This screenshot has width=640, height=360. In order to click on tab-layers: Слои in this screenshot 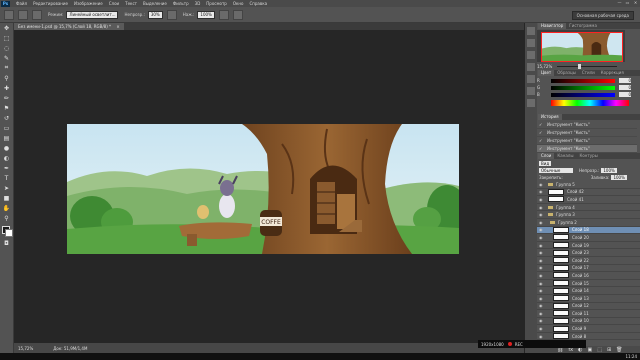, I will do `click(546, 156)`.